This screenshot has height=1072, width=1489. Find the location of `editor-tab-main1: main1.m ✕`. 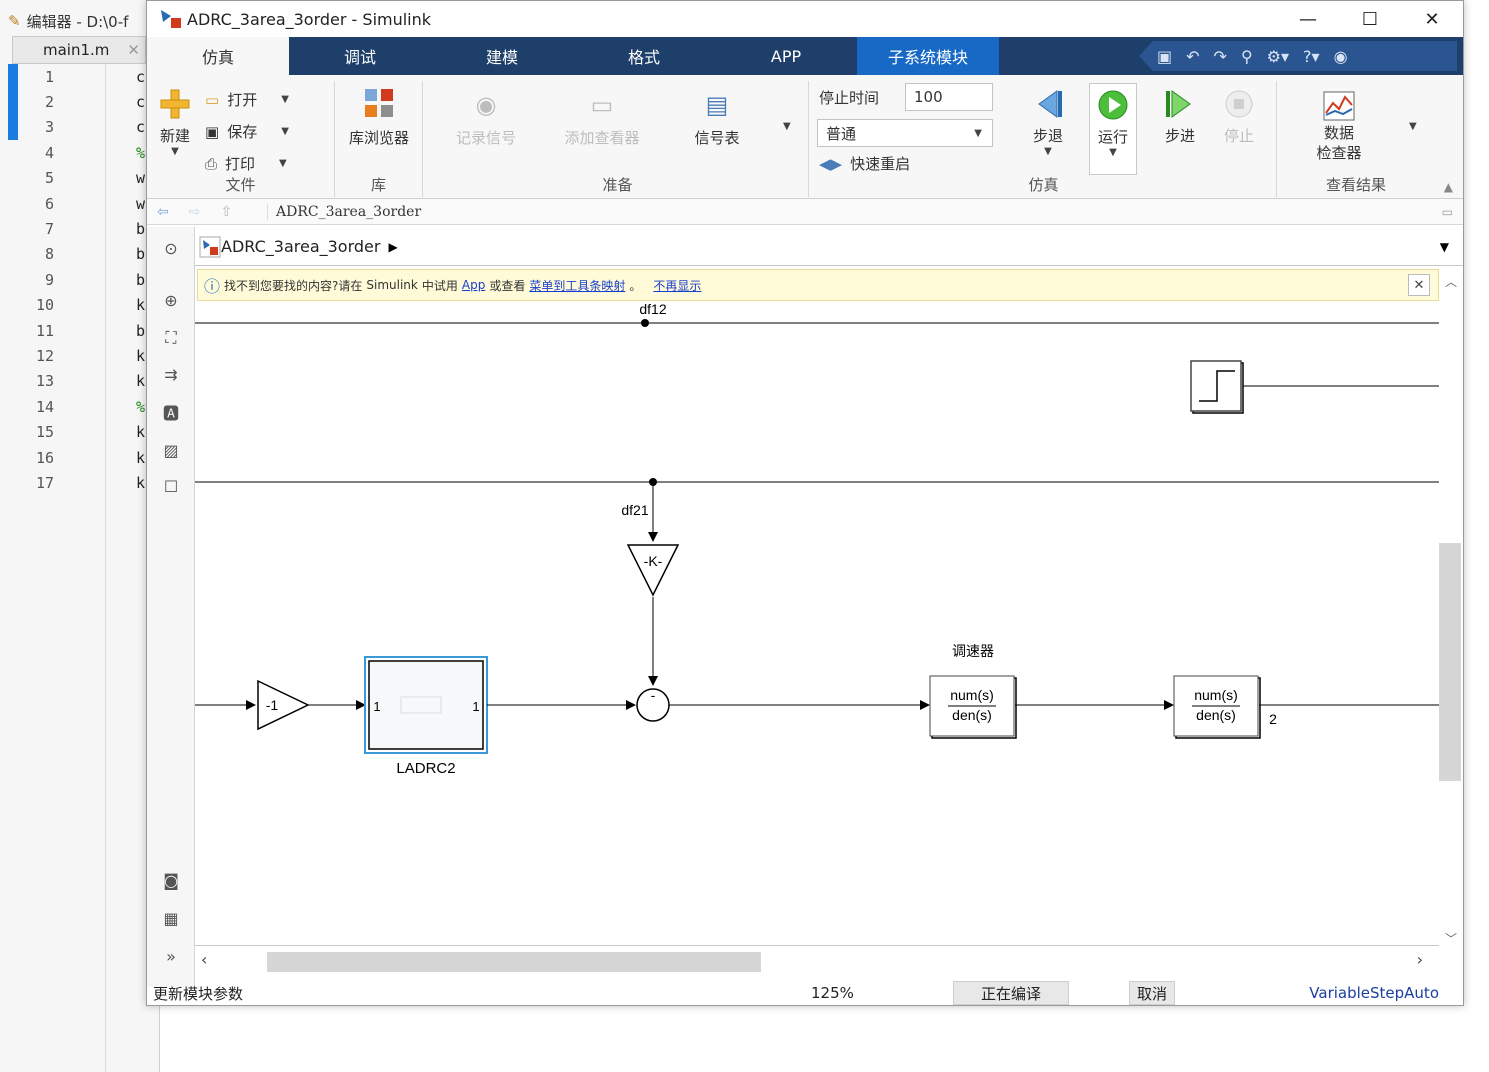

editor-tab-main1: main1.m ✕ is located at coordinates (79, 50).